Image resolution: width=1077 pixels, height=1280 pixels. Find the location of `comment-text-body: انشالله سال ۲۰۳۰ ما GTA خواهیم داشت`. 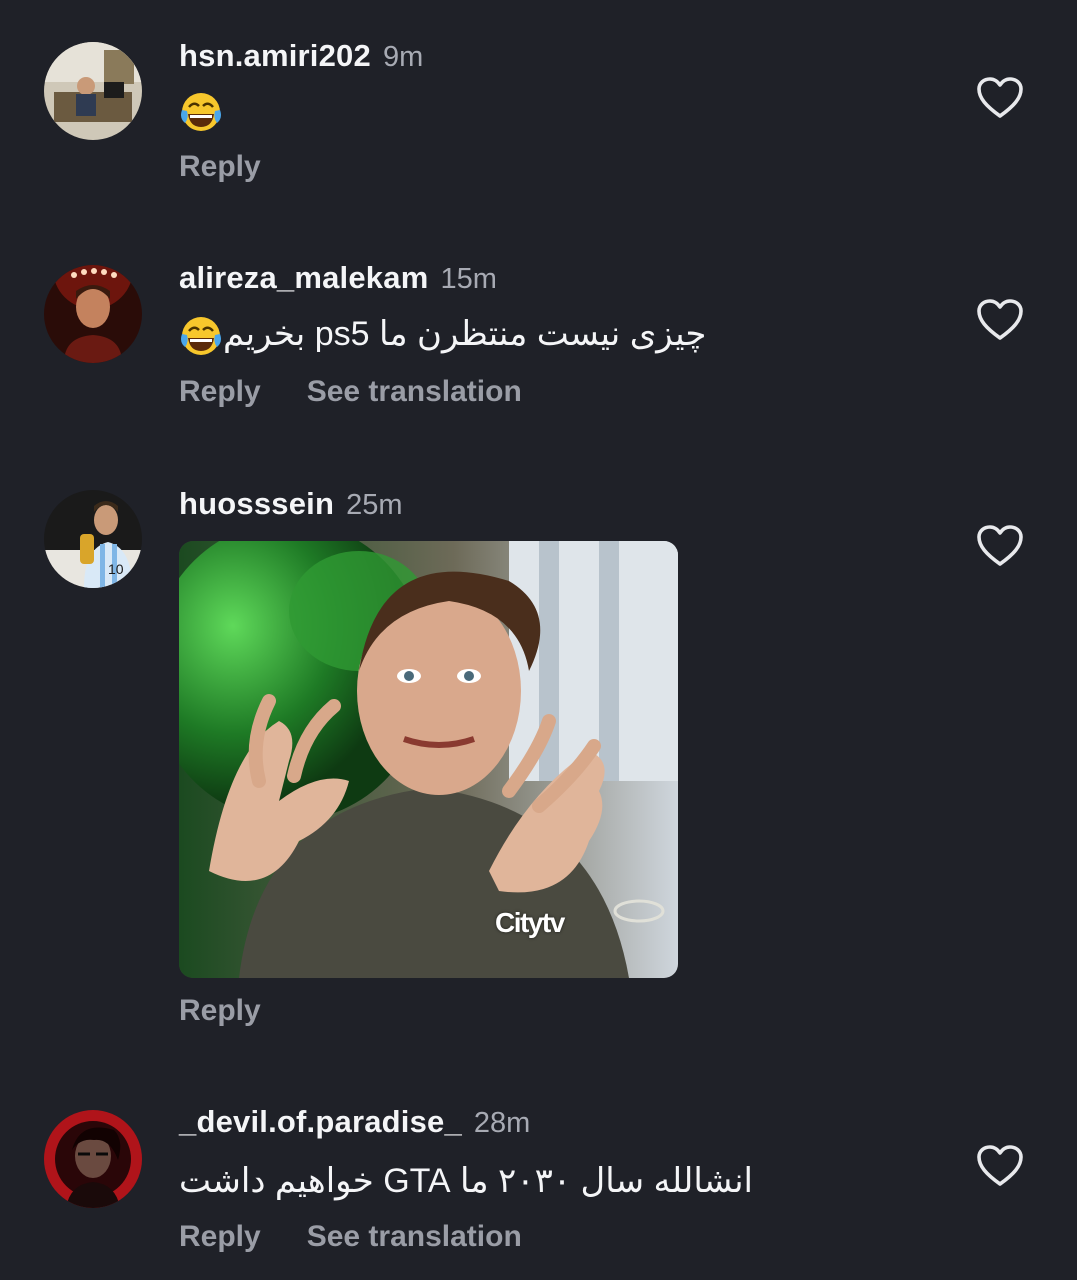

comment-text-body: انشالله سال ۲۰۳۰ ما GTA خواهیم داشت is located at coordinates (466, 1181).